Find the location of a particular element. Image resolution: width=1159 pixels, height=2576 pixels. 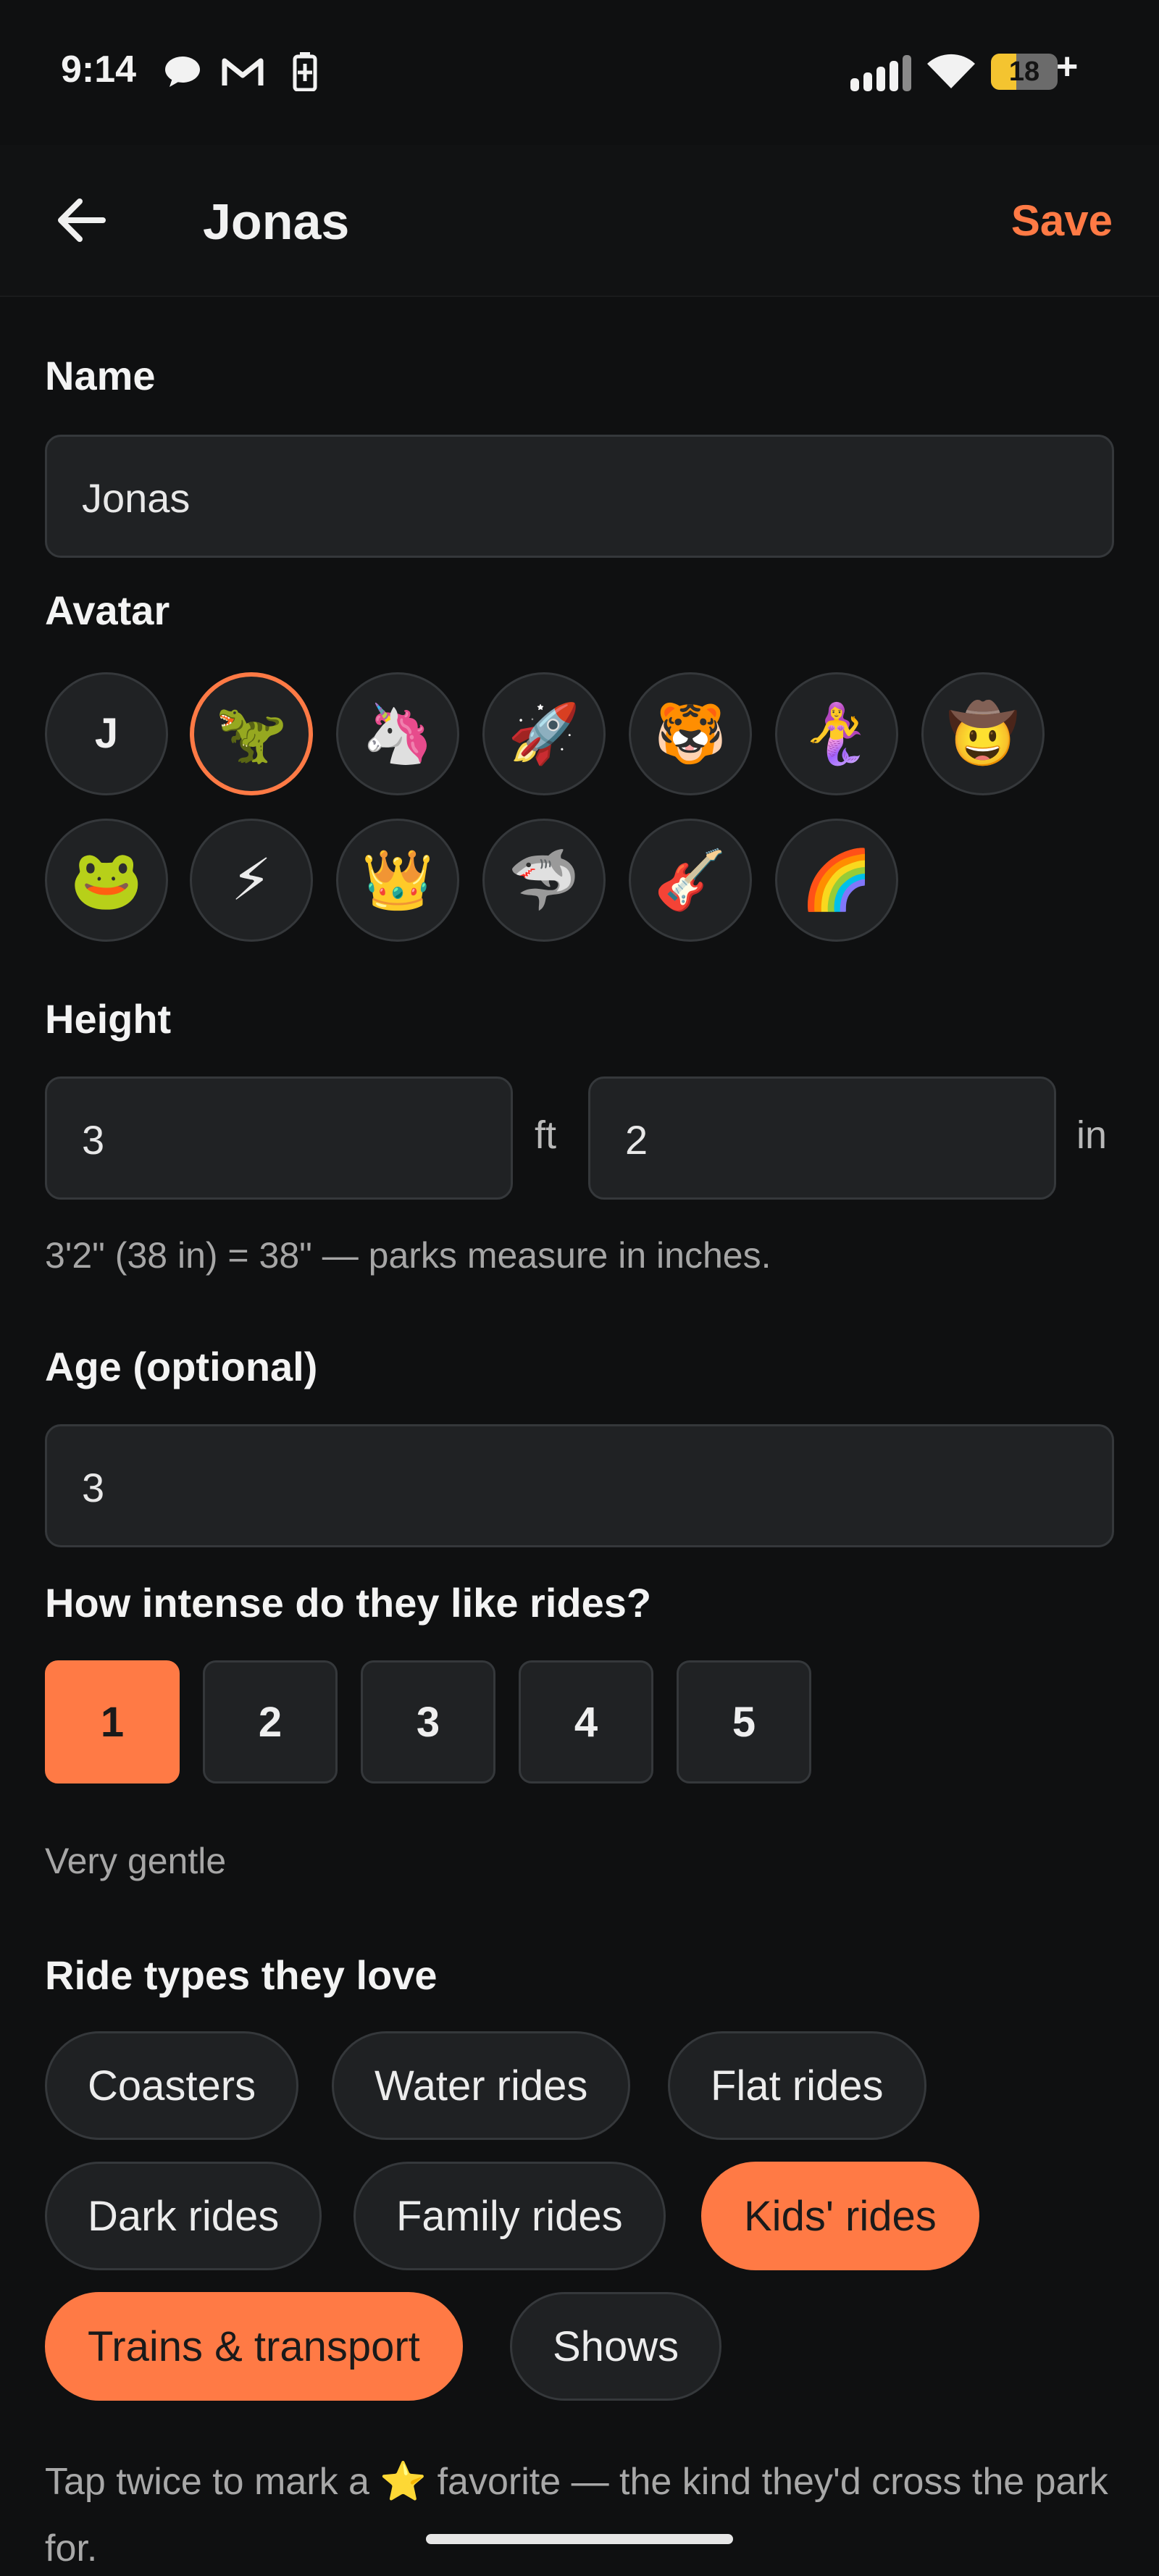

avatar-option-guitar: 🎸 is located at coordinates (690, 880).